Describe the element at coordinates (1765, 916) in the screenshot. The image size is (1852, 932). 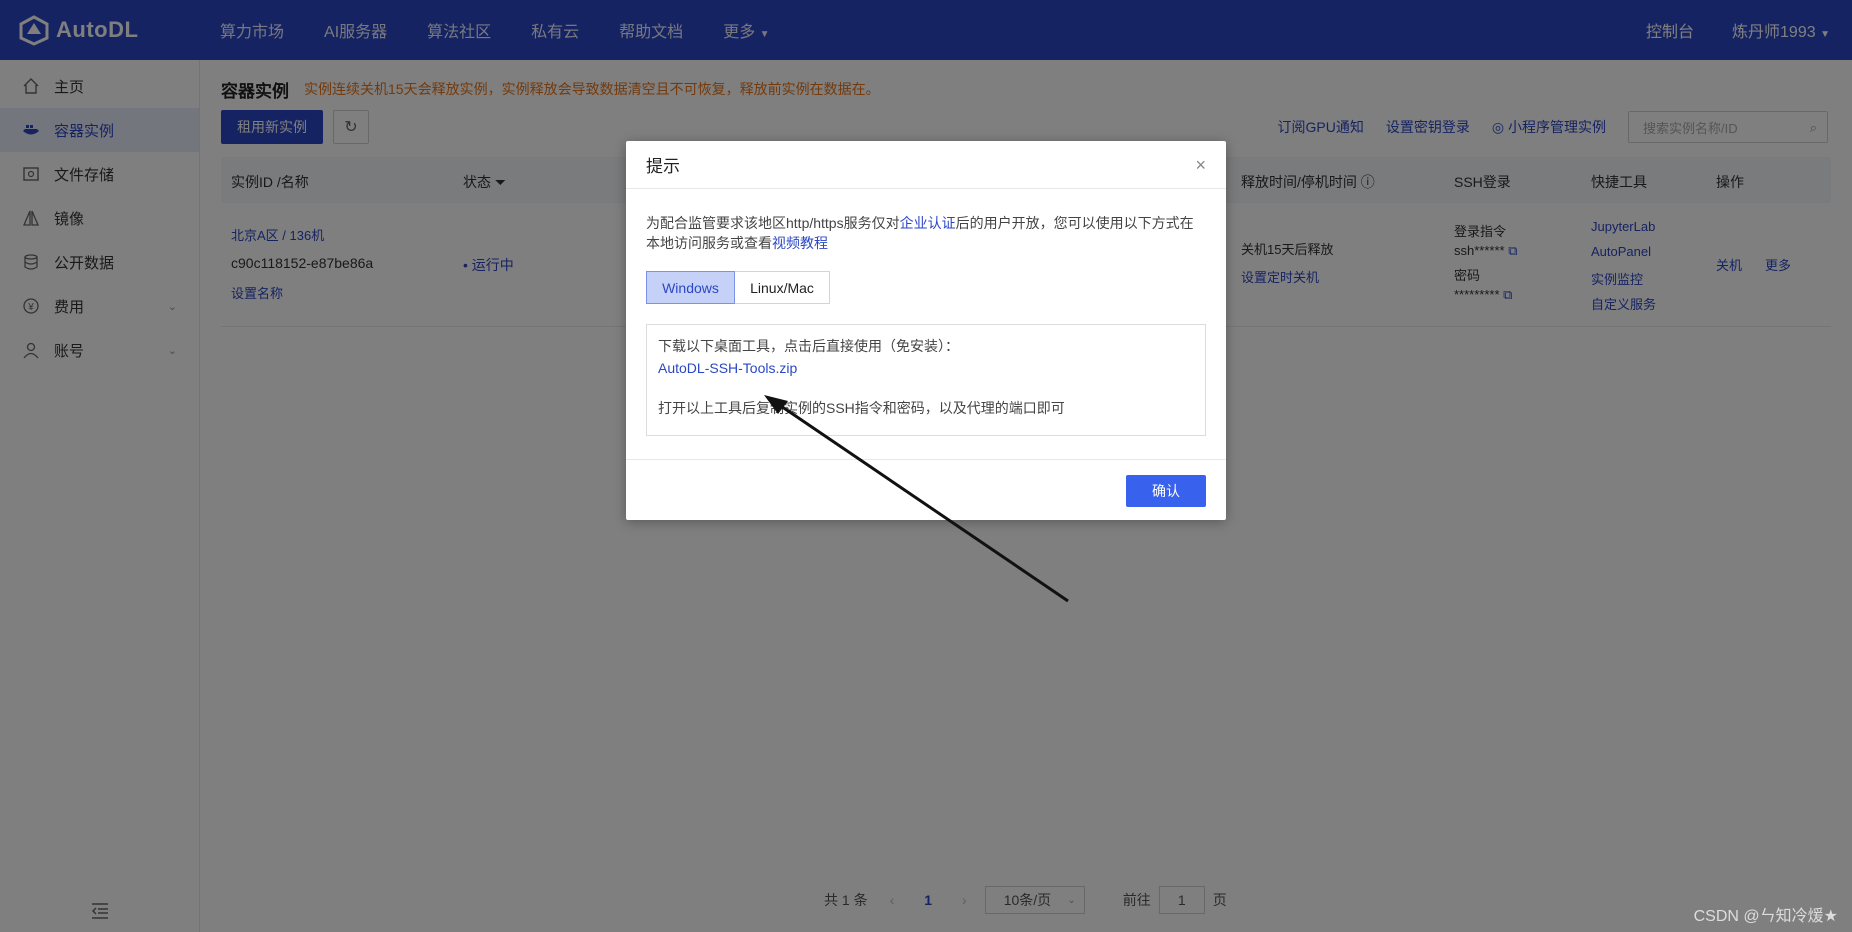
I see `watermark: CSDN @ㄣ知冷煖★` at that location.